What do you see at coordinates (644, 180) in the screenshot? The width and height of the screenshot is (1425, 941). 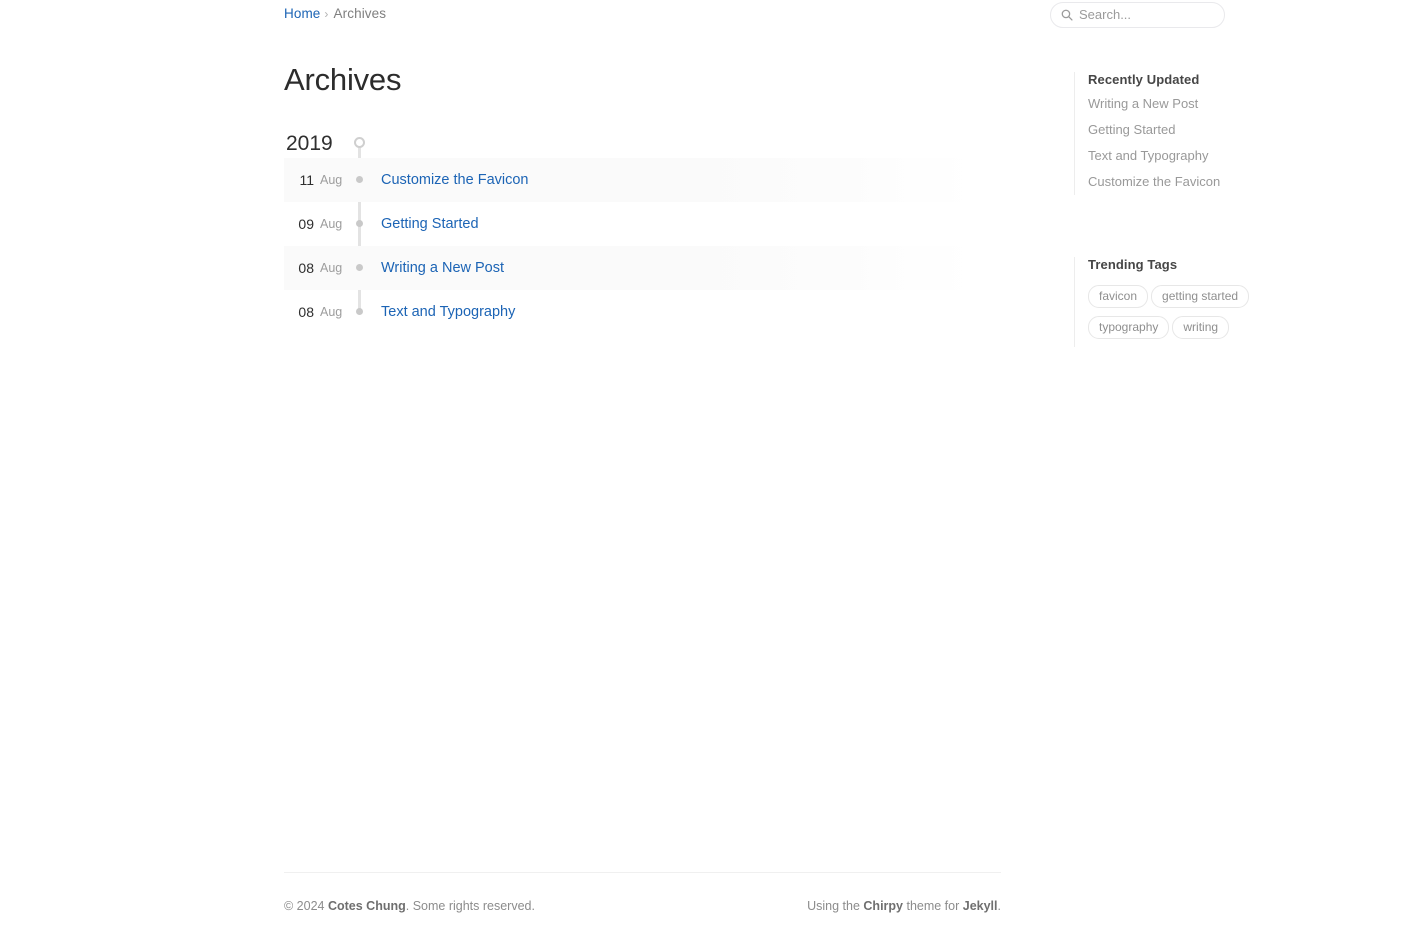 I see `timeline-post-row: 11 Aug Customize the Favicon` at bounding box center [644, 180].